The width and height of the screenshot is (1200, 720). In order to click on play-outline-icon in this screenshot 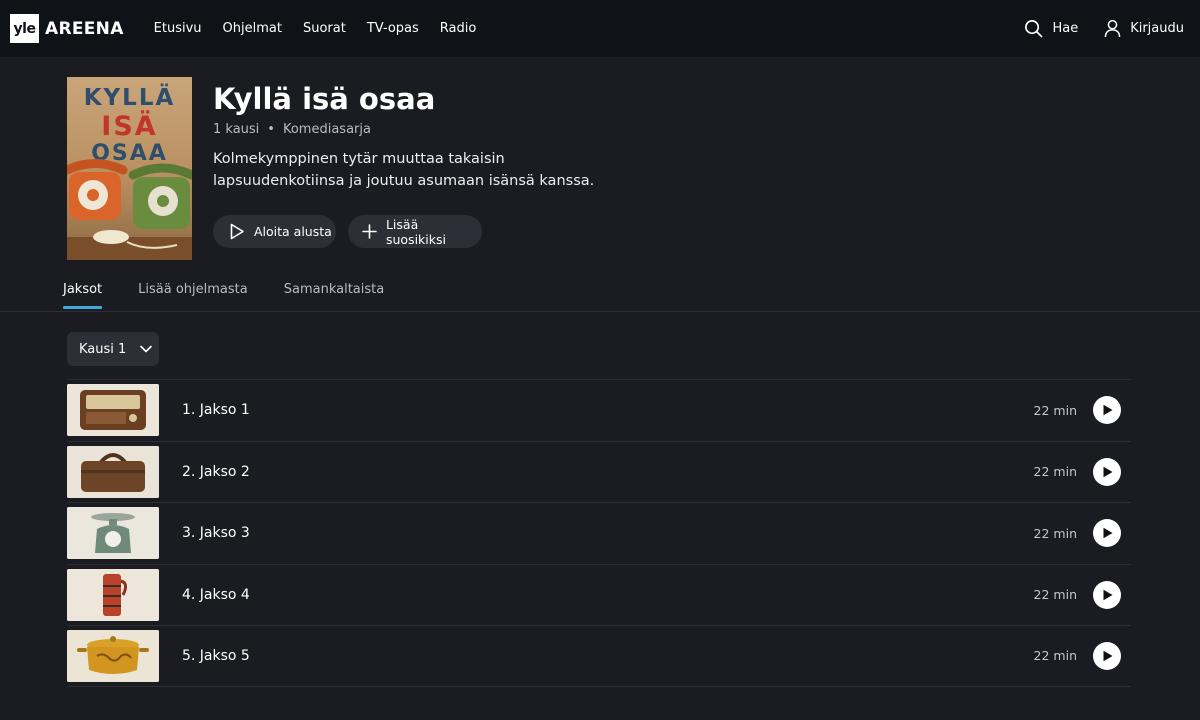, I will do `click(237, 231)`.